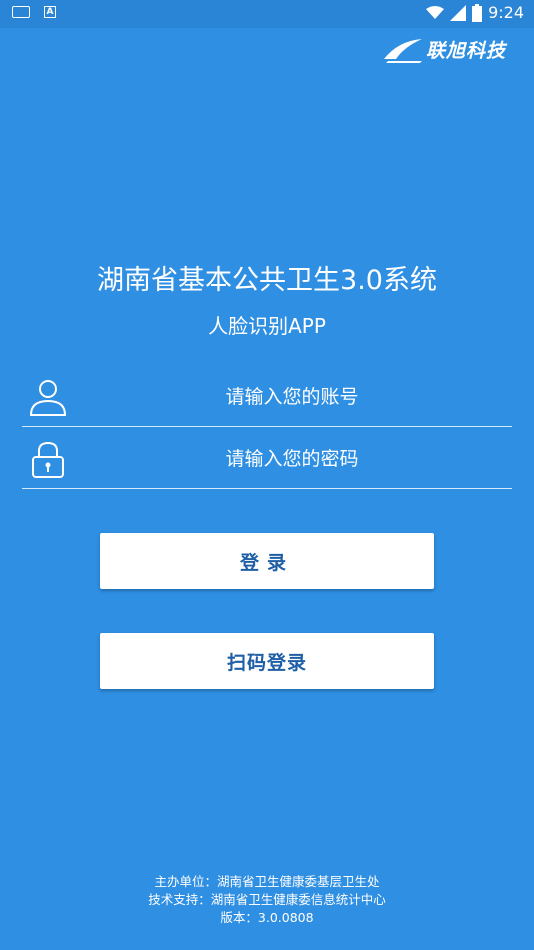 Image resolution: width=534 pixels, height=950 pixels. Describe the element at coordinates (465, 51) in the screenshot. I see `brand-name: 联旭科技` at that location.